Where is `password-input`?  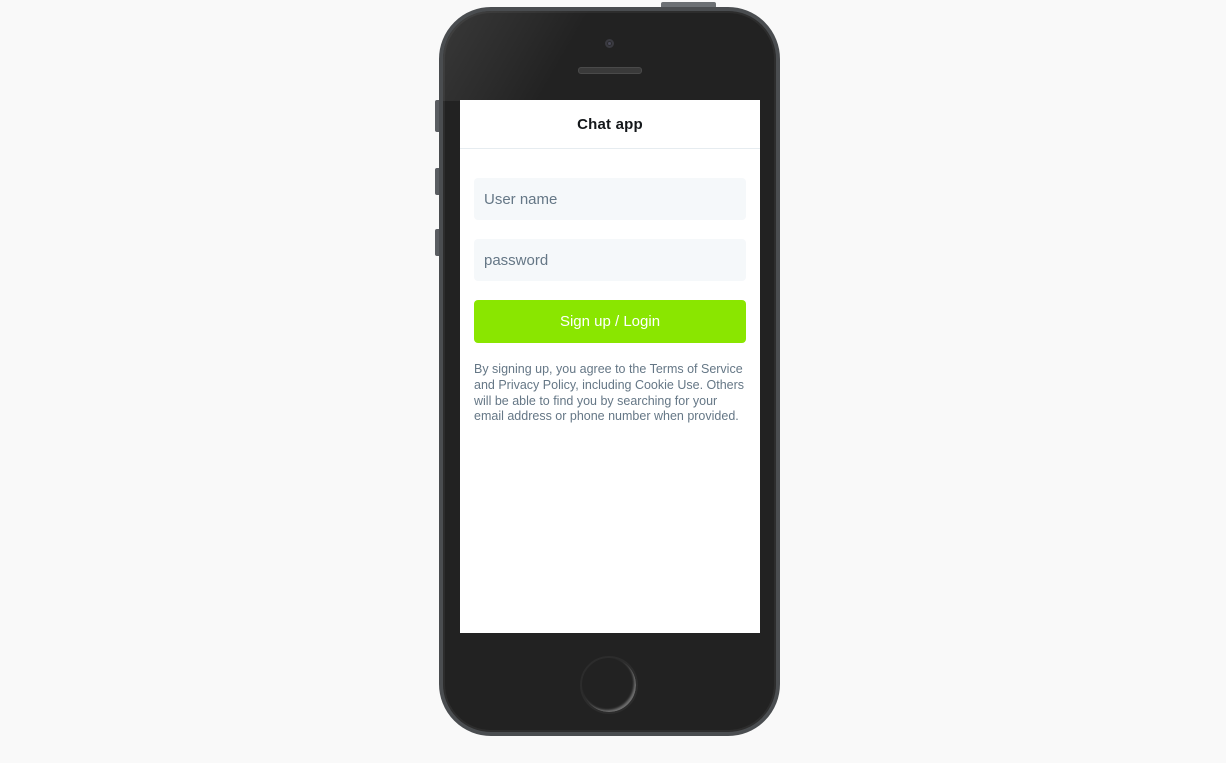 password-input is located at coordinates (610, 260).